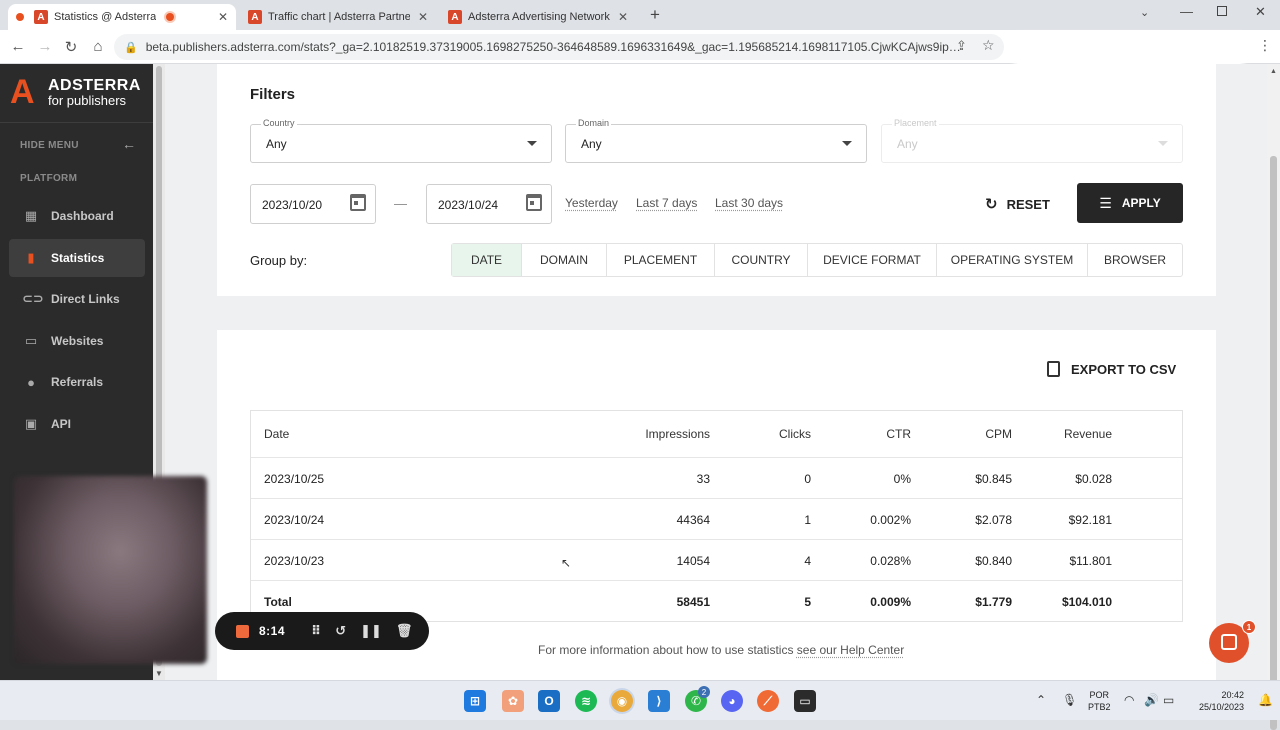 This screenshot has height=730, width=1280. I want to click on group-tab-date: DATE, so click(487, 260).